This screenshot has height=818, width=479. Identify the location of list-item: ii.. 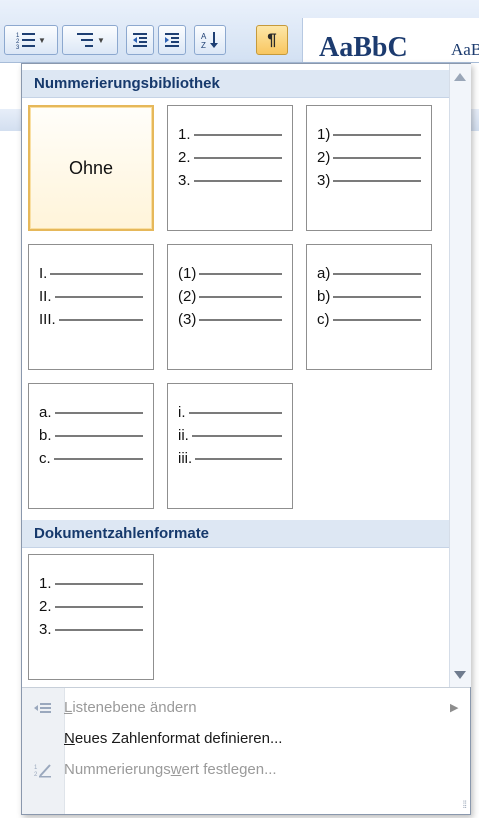
(230, 435).